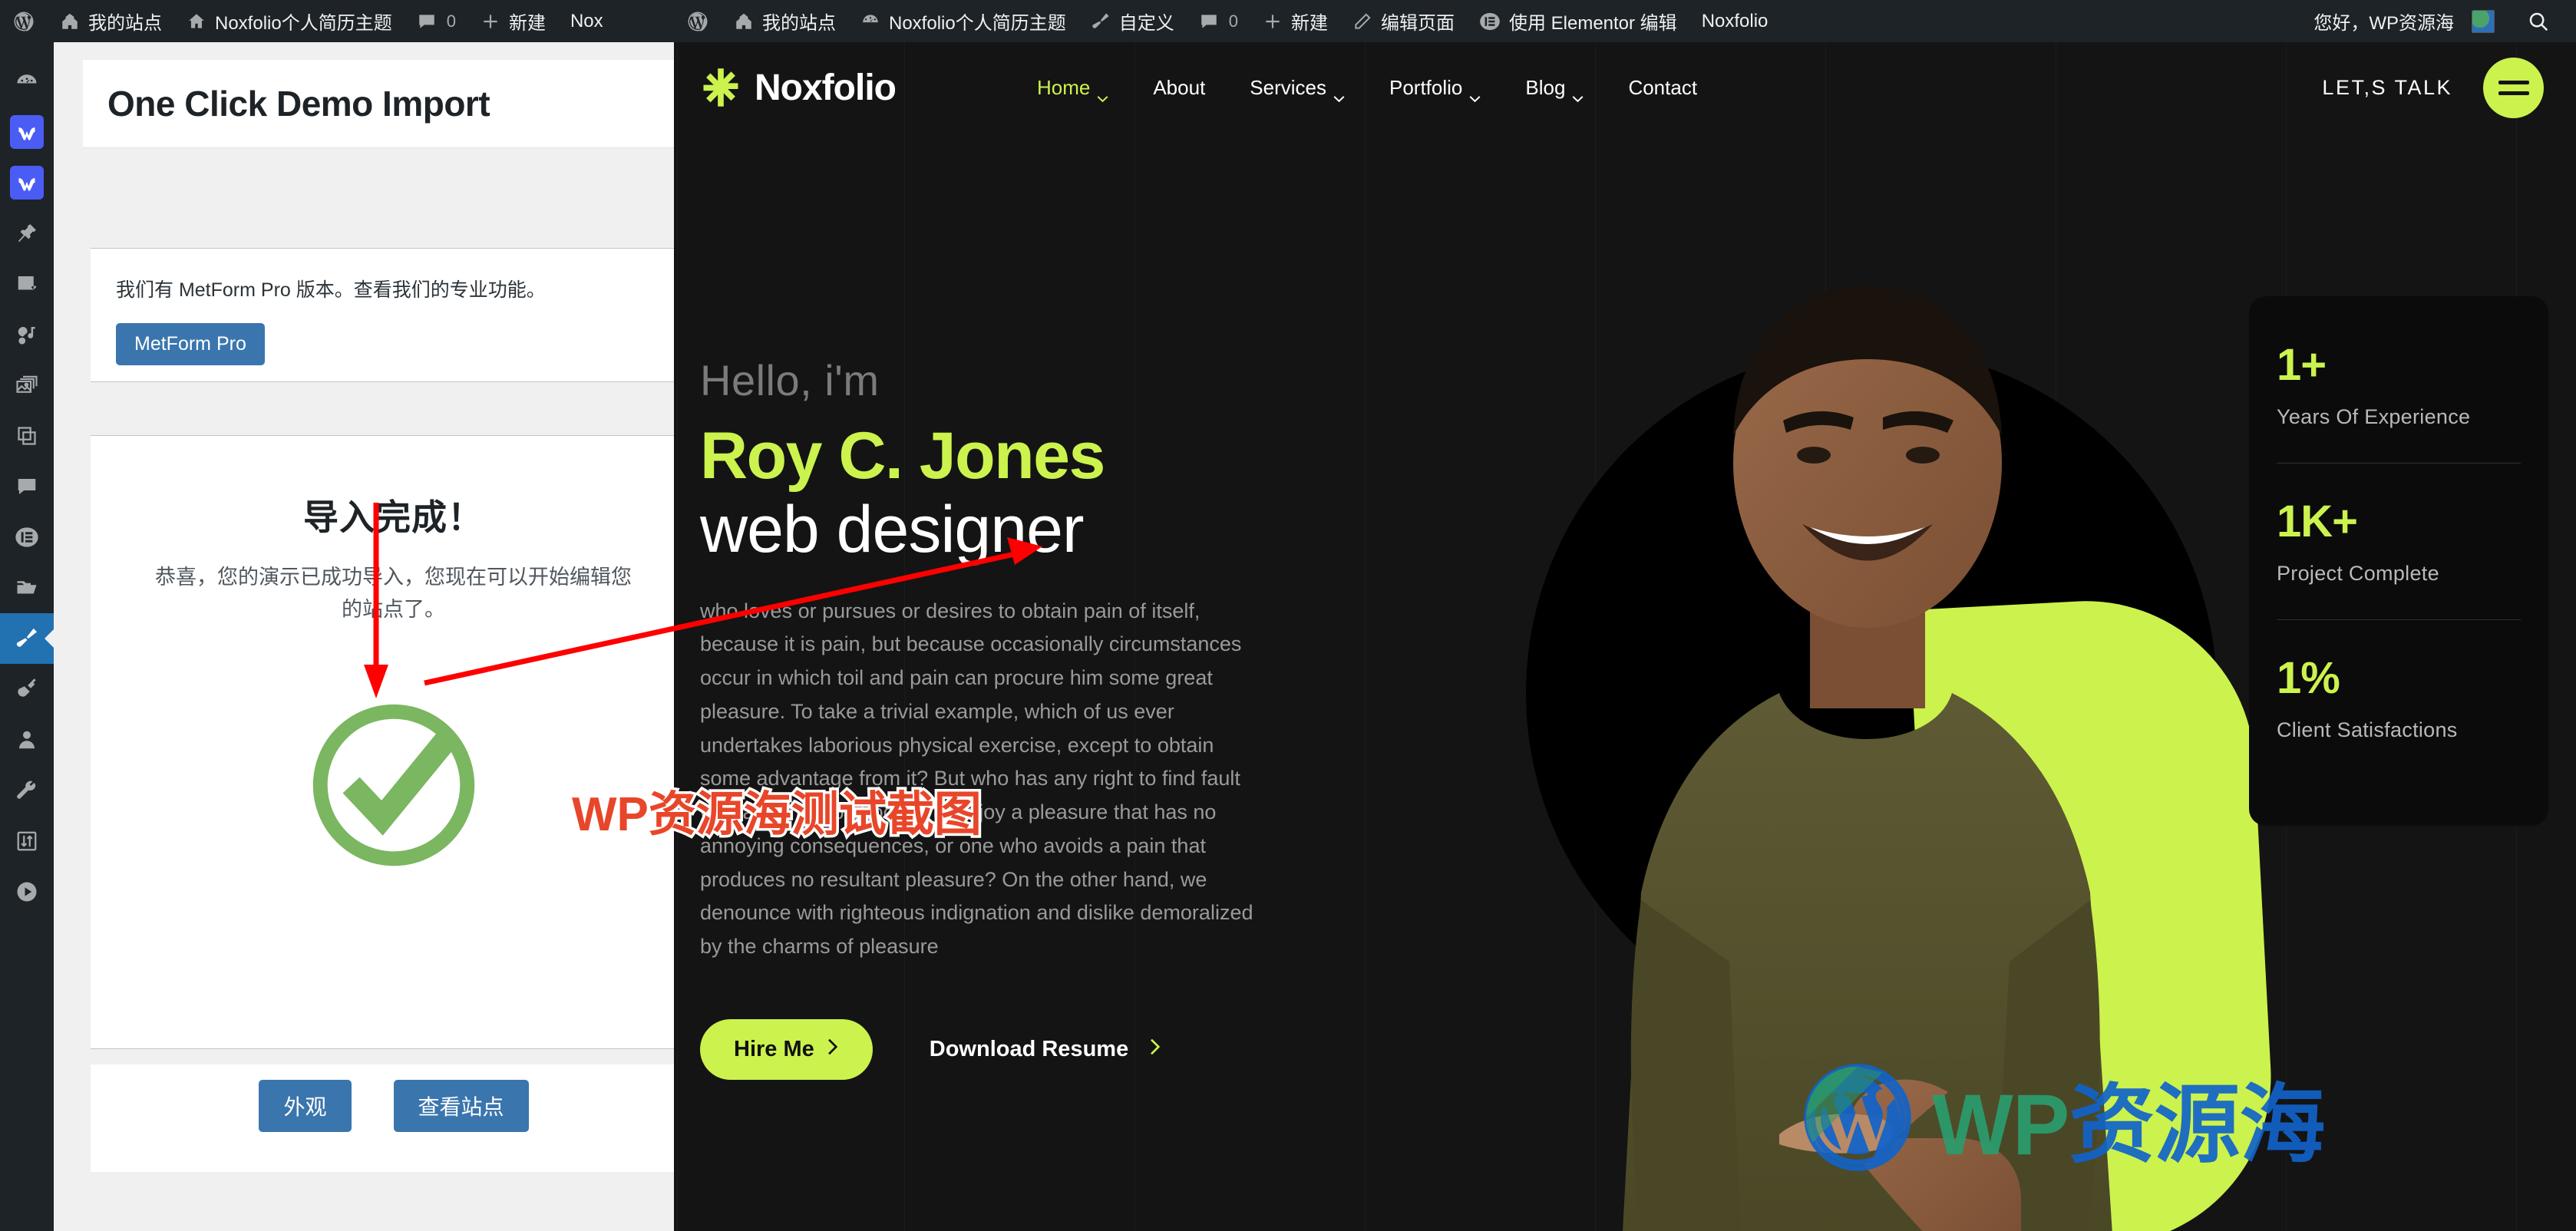  Describe the element at coordinates (27, 132) in the screenshot. I see `sidebar-item-metform` at that location.